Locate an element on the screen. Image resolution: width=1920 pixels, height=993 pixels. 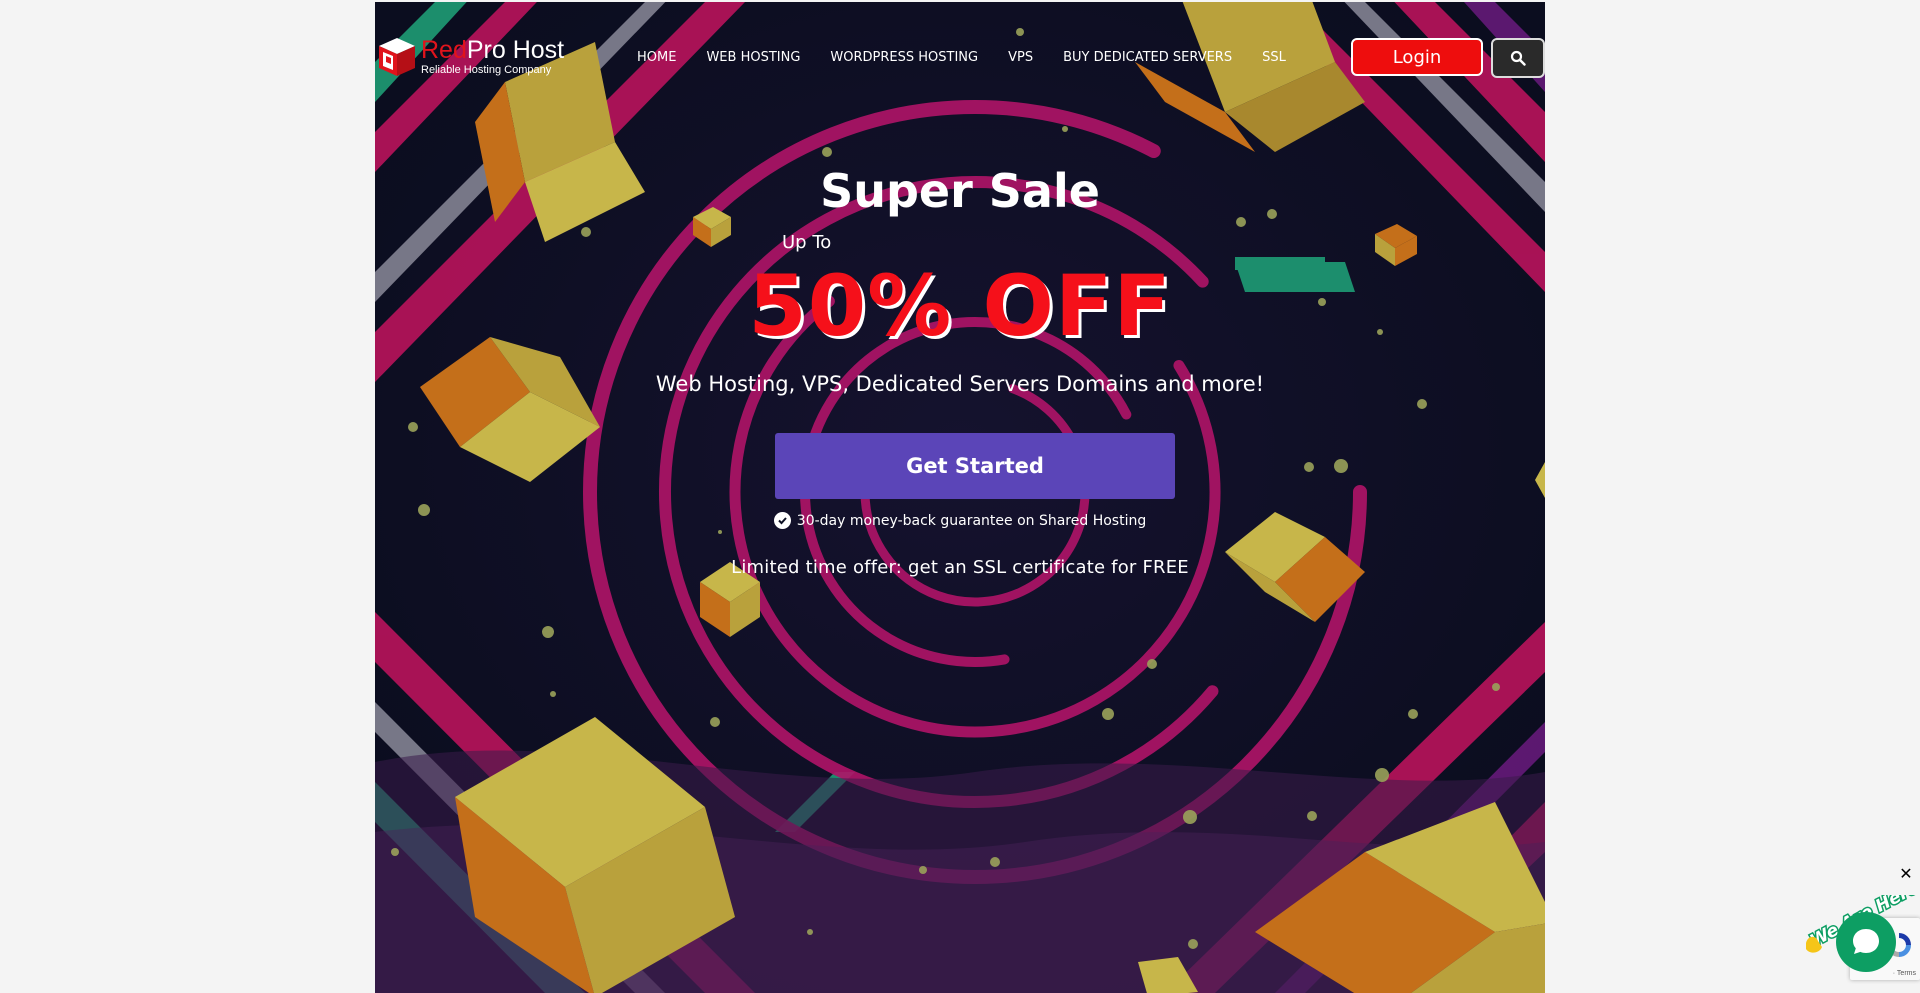
chat-open-button is located at coordinates (1866, 942).